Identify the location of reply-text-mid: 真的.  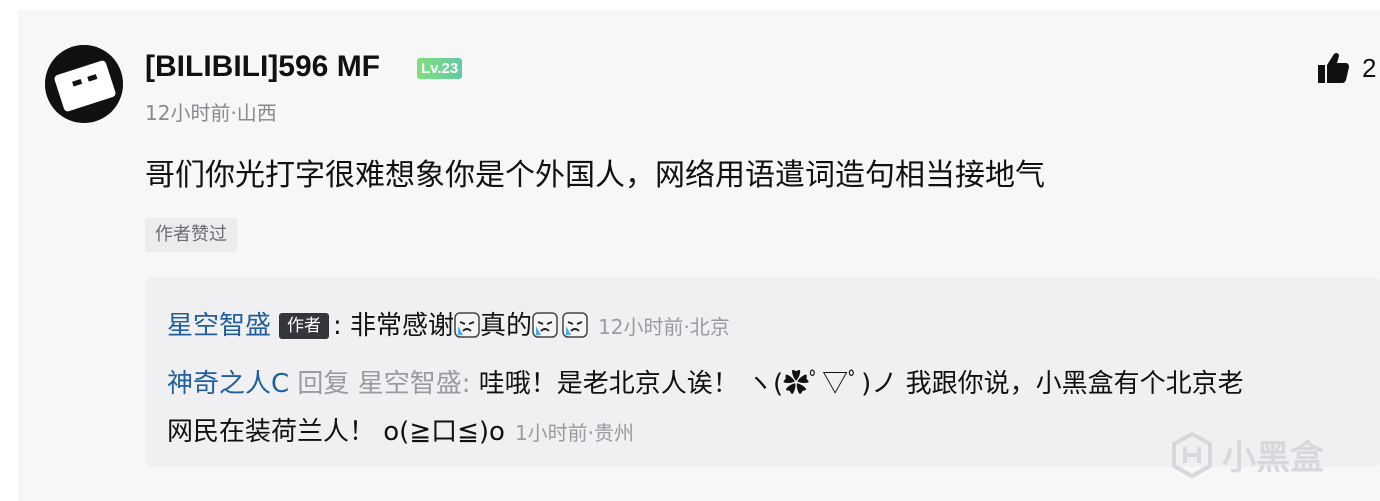
(506, 326).